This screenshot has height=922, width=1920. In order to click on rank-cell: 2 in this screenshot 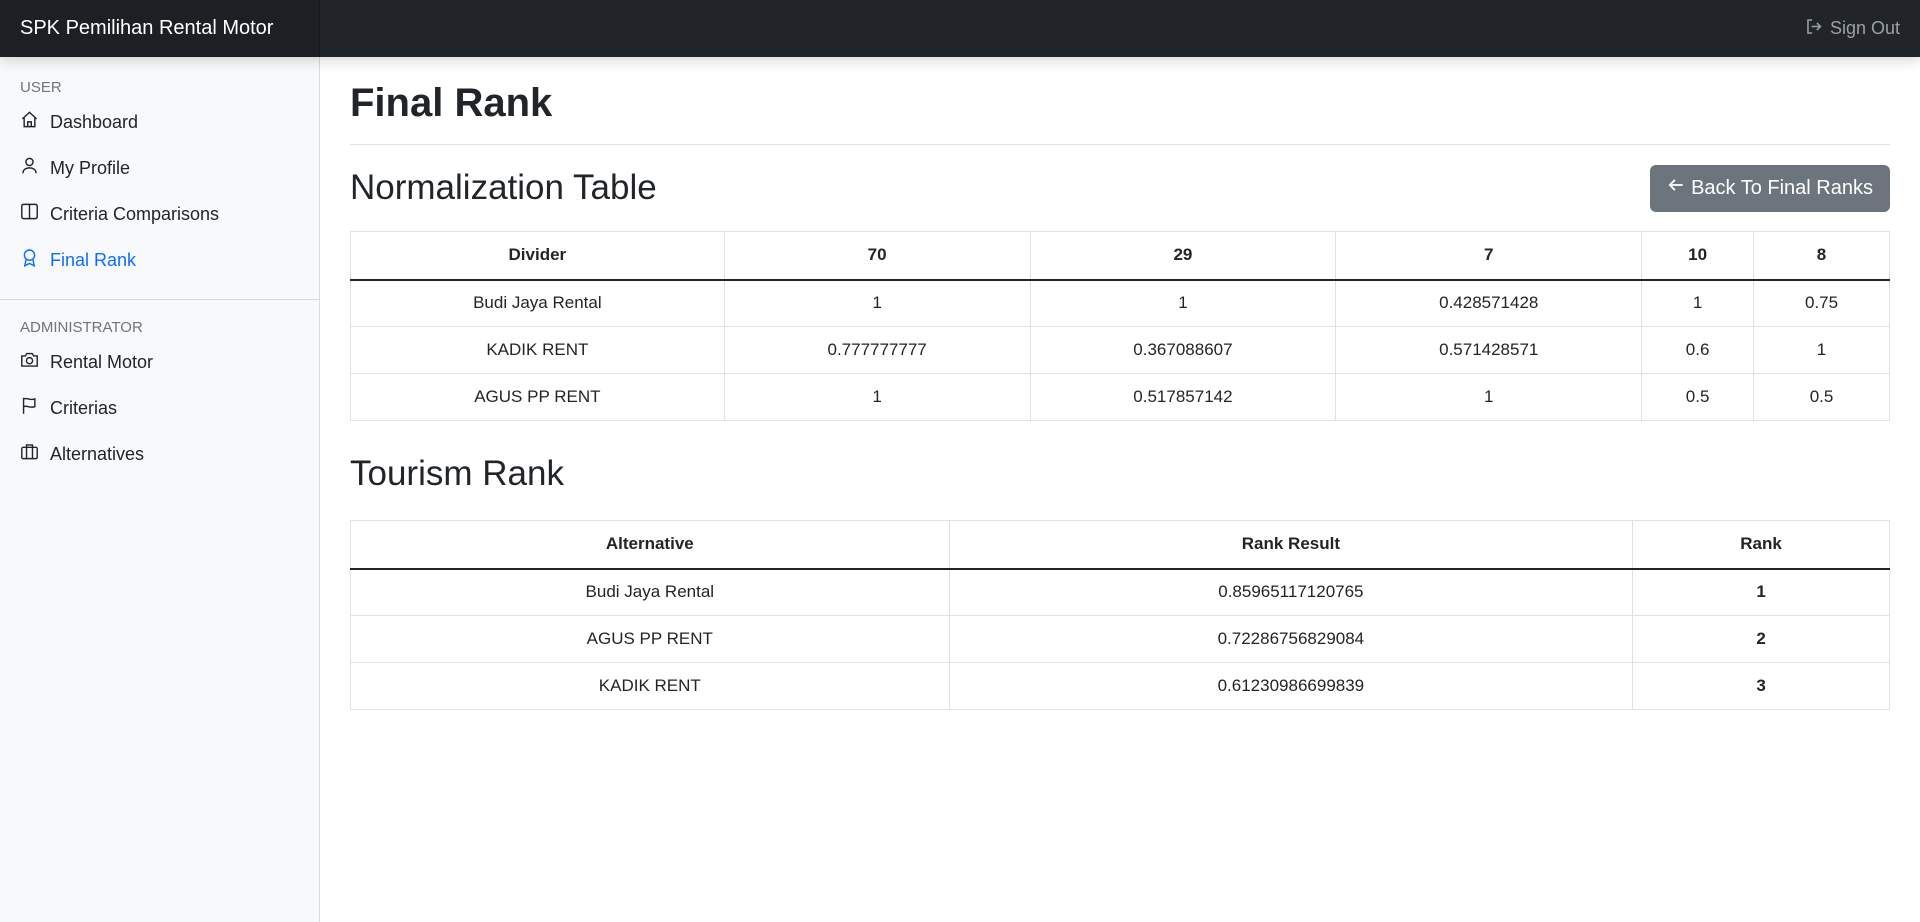, I will do `click(1761, 639)`.